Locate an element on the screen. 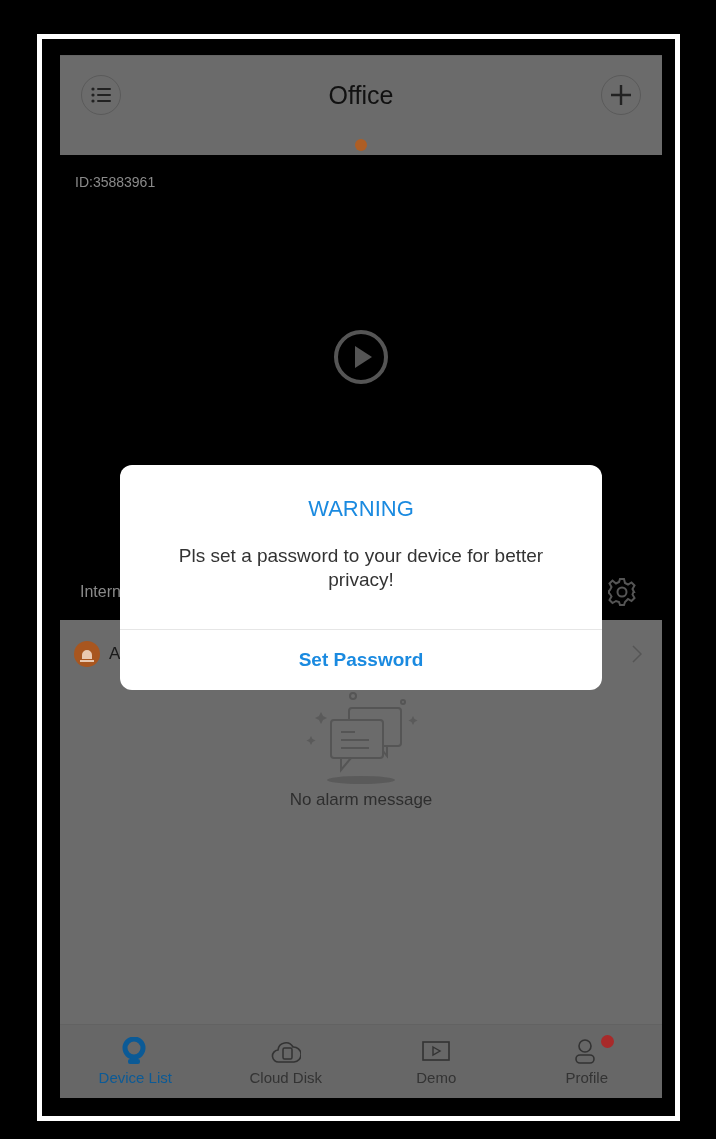 The image size is (716, 1139). settings-icon is located at coordinates (622, 592).